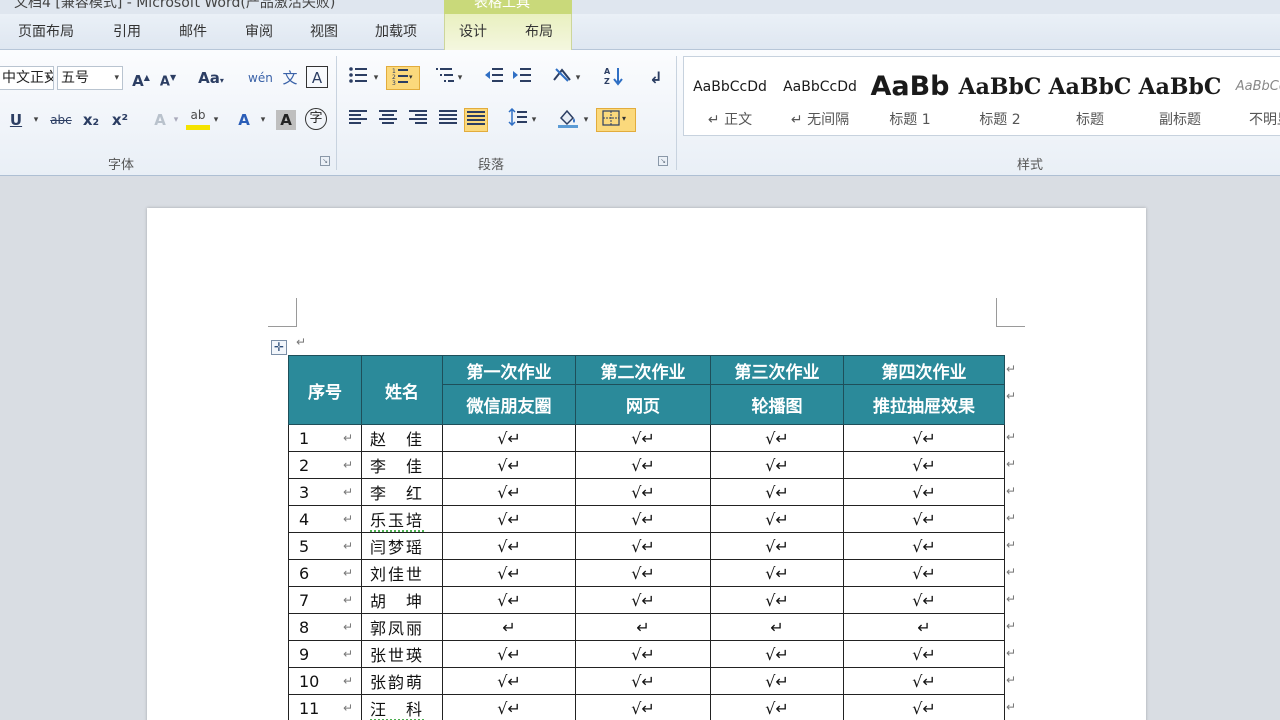  Describe the element at coordinates (586, 120) in the screenshot. I see `shading-dropdown: ▾` at that location.